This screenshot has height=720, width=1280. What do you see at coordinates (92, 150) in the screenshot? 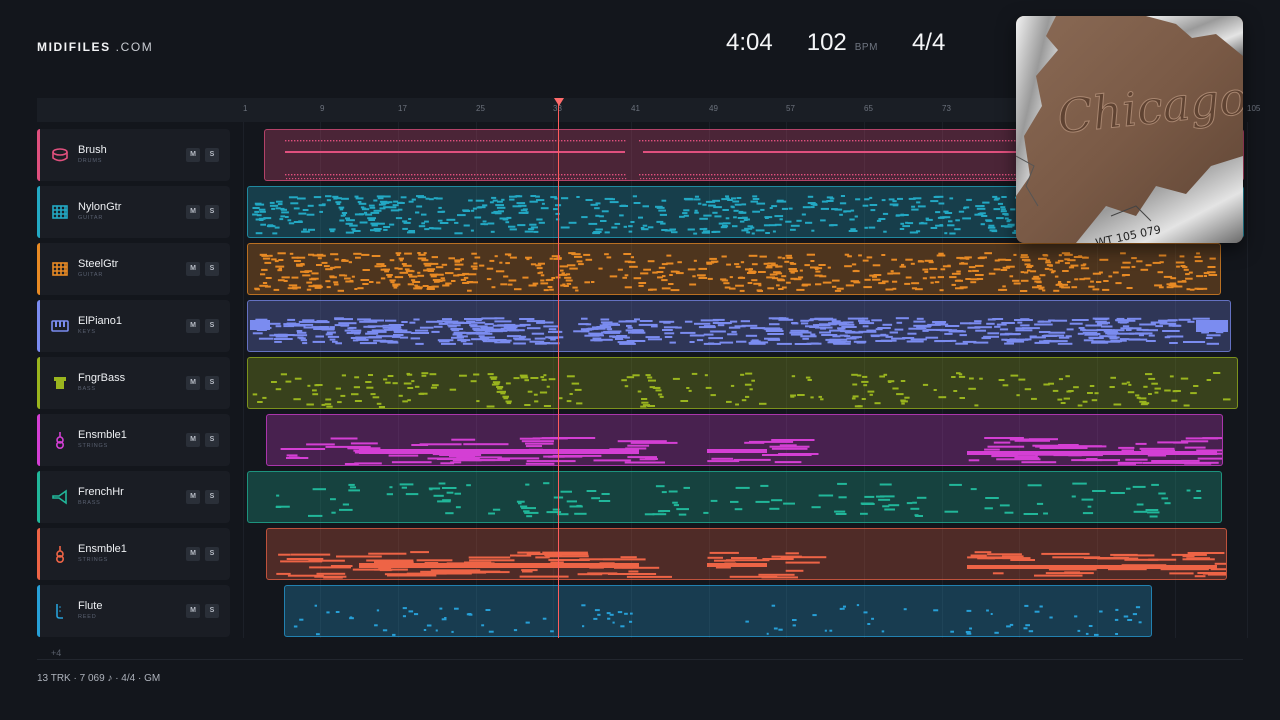
I see `track-name: Brush` at bounding box center [92, 150].